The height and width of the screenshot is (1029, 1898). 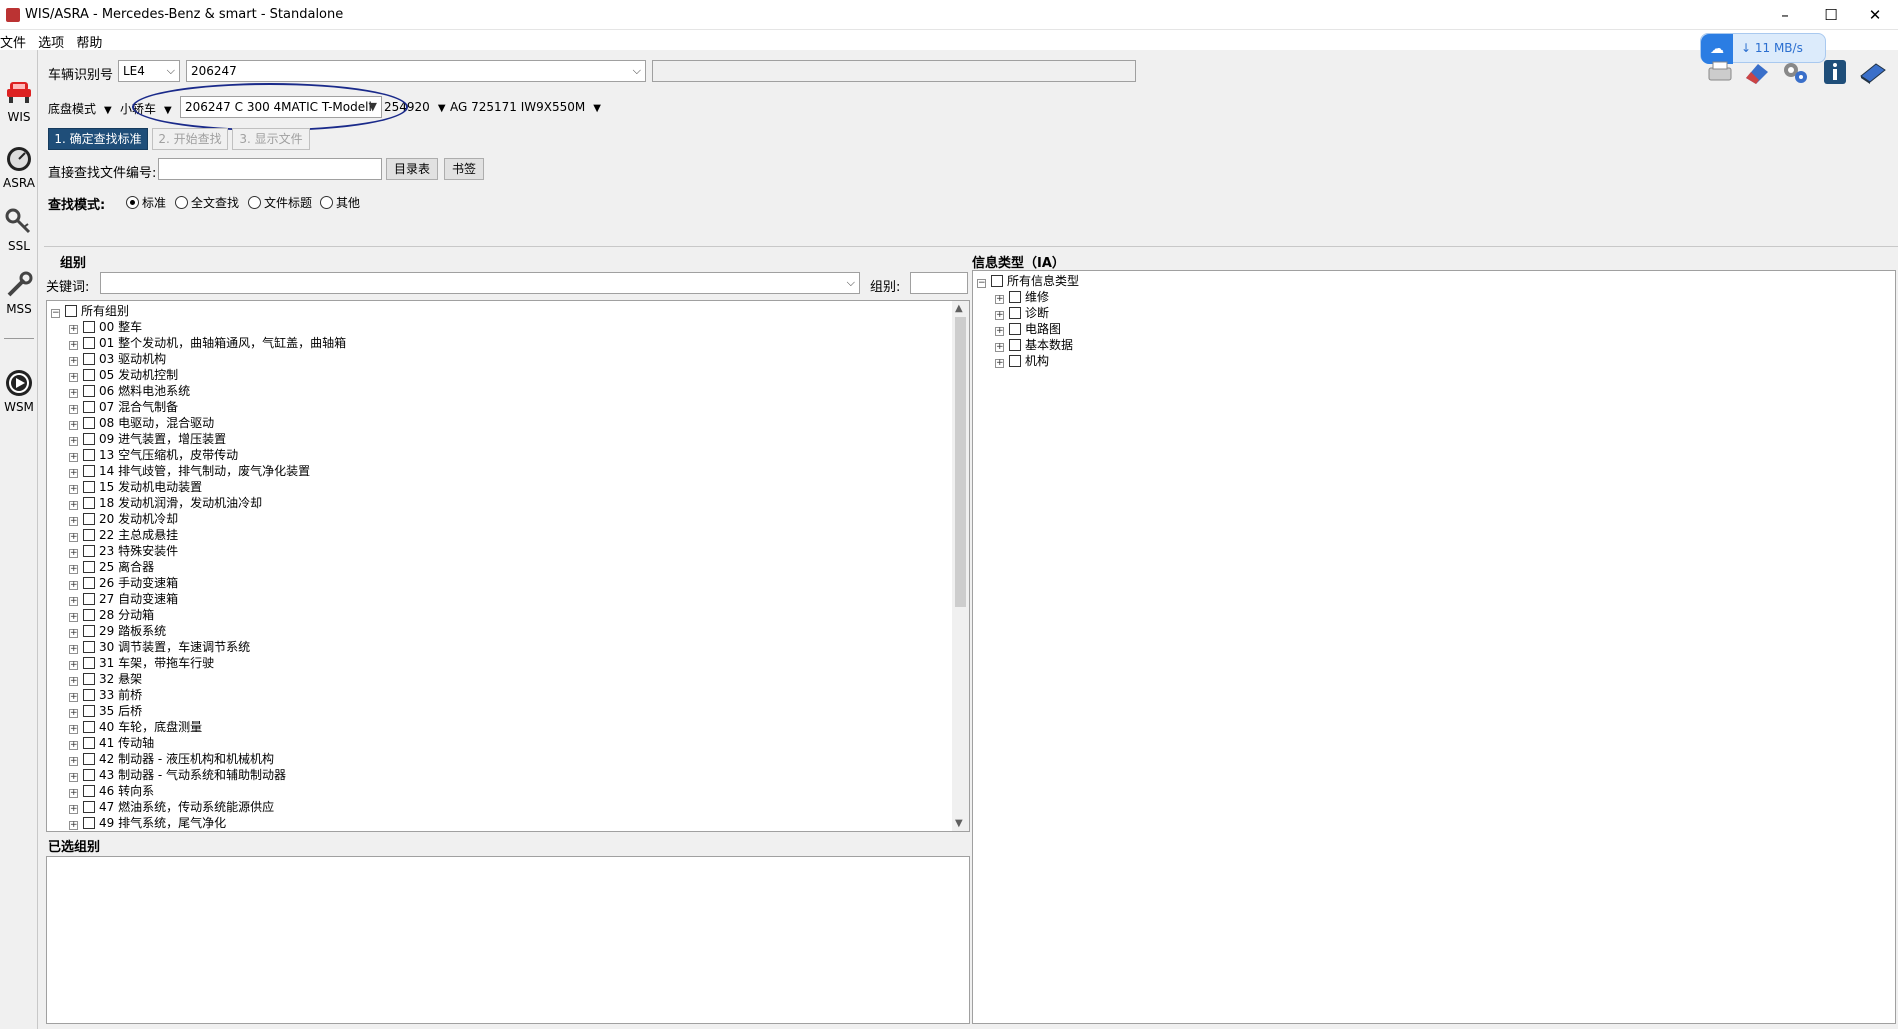 What do you see at coordinates (117, 359) in the screenshot?
I see `tree-item-group: +03 驱动机构` at bounding box center [117, 359].